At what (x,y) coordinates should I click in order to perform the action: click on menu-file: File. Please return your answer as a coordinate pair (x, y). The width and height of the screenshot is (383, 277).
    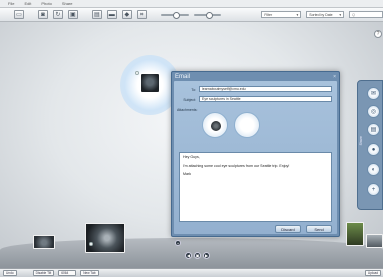
    Looking at the image, I should click on (11, 3).